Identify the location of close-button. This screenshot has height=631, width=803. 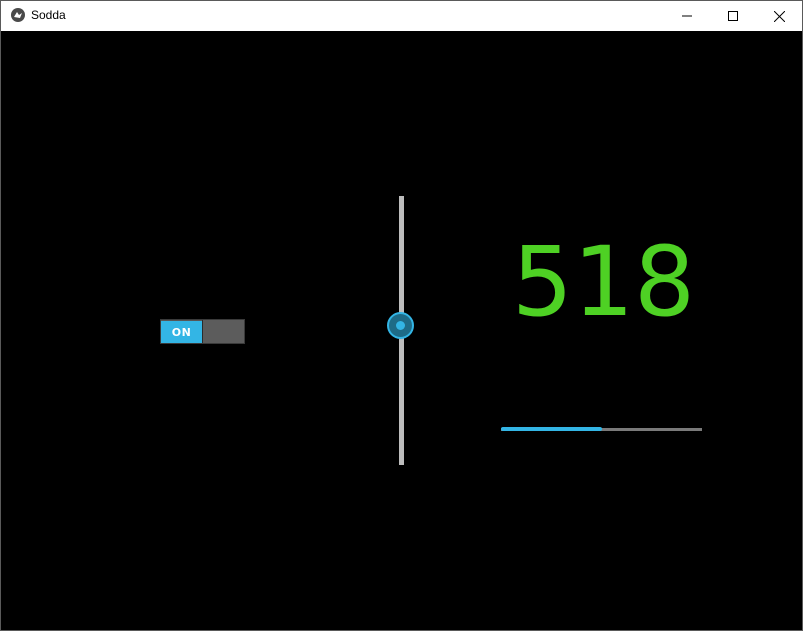
(779, 16).